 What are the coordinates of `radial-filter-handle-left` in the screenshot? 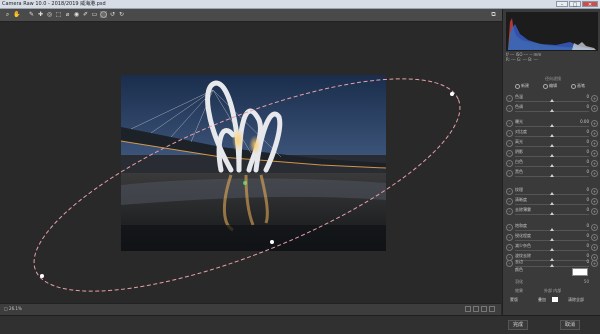 It's located at (42, 276).